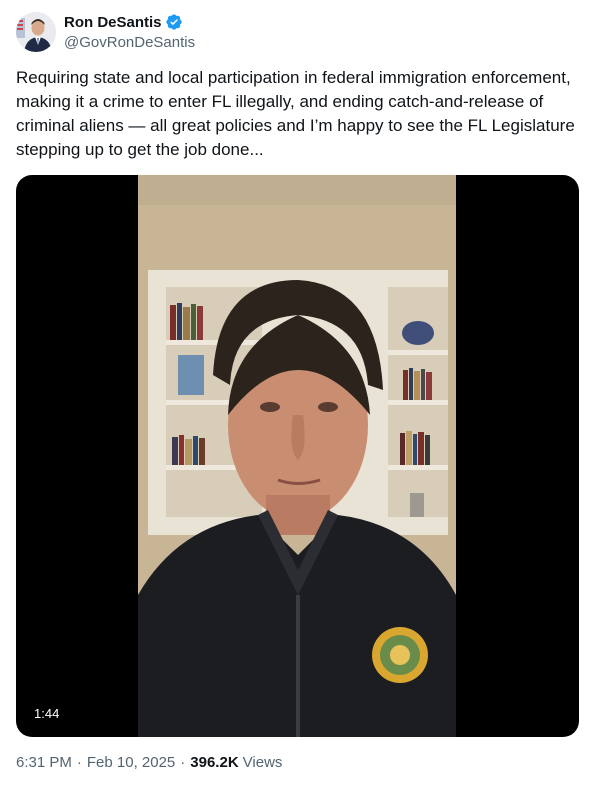  I want to click on tweet-meta: 6:31 PM · Feb 10, 2025 · 396.2K Views, so click(149, 762).